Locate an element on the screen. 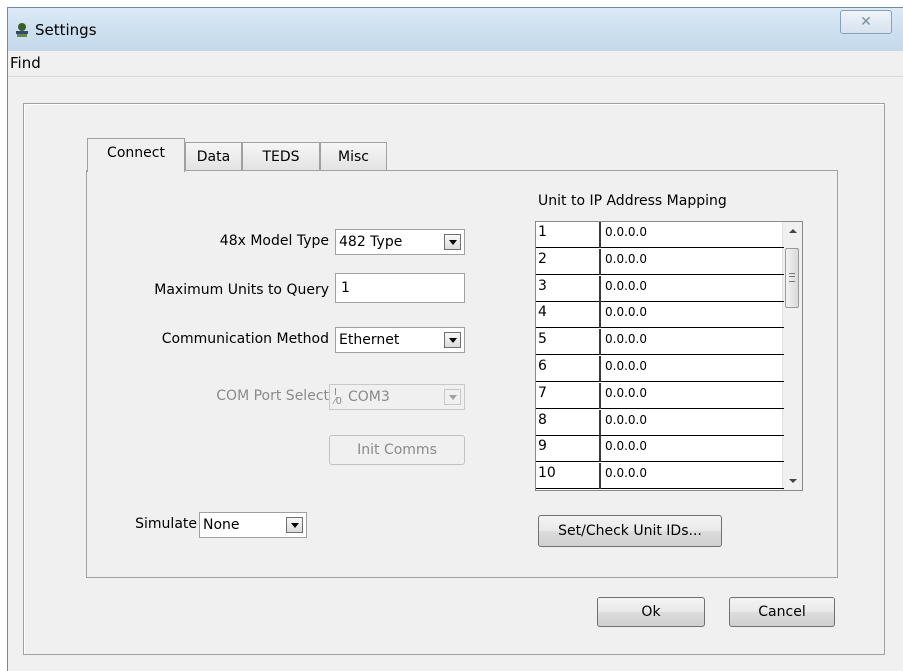  comm-method-label: Communication Method is located at coordinates (245, 339).